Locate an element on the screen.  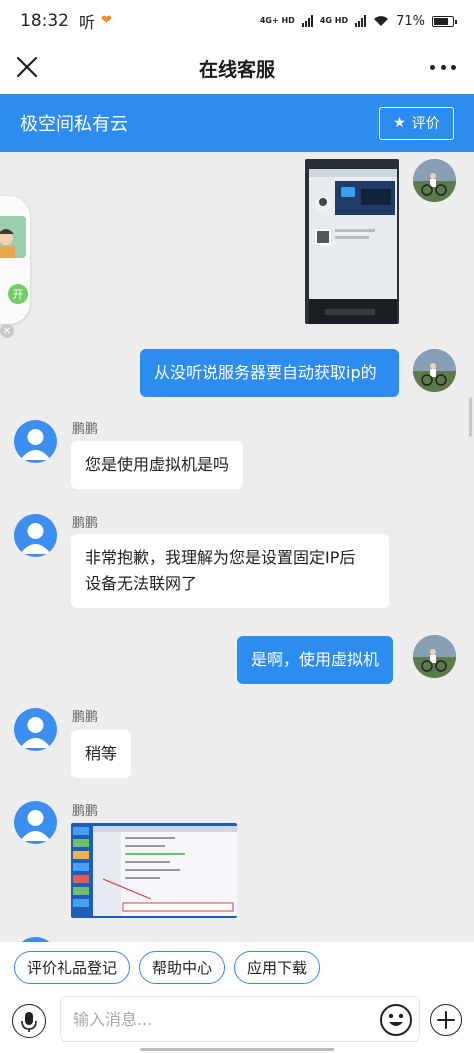
home-indicator is located at coordinates (237, 1049).